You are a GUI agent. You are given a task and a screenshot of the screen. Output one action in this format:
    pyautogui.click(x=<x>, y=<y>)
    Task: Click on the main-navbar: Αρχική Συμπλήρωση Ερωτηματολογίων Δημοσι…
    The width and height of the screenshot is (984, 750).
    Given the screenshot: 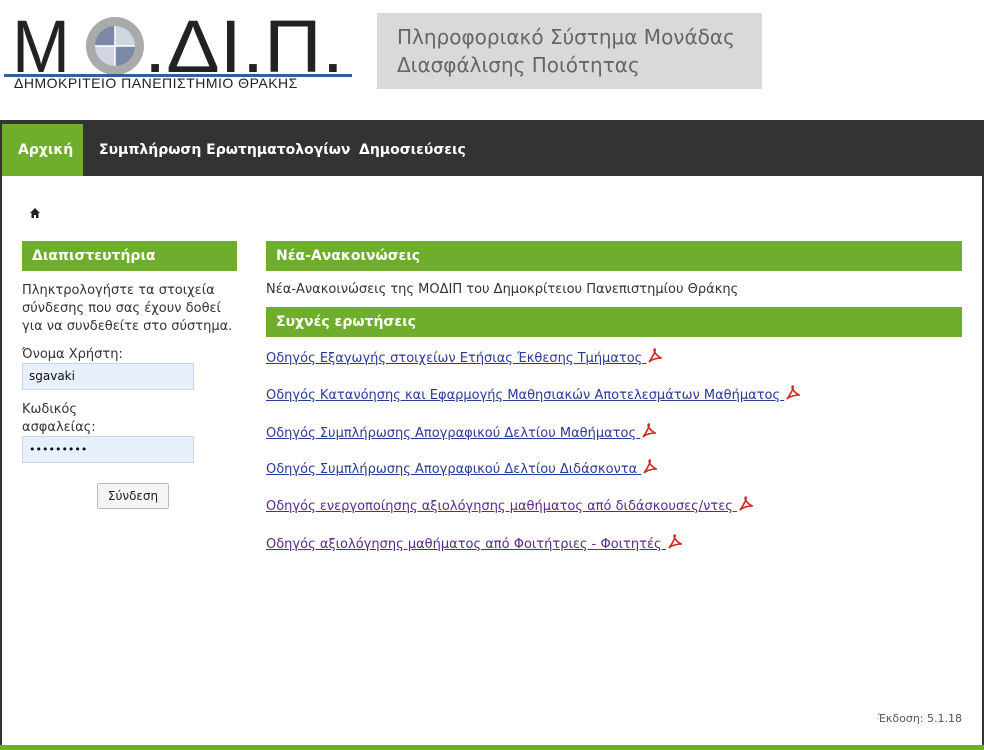 What is the action you would take?
    pyautogui.click(x=492, y=148)
    